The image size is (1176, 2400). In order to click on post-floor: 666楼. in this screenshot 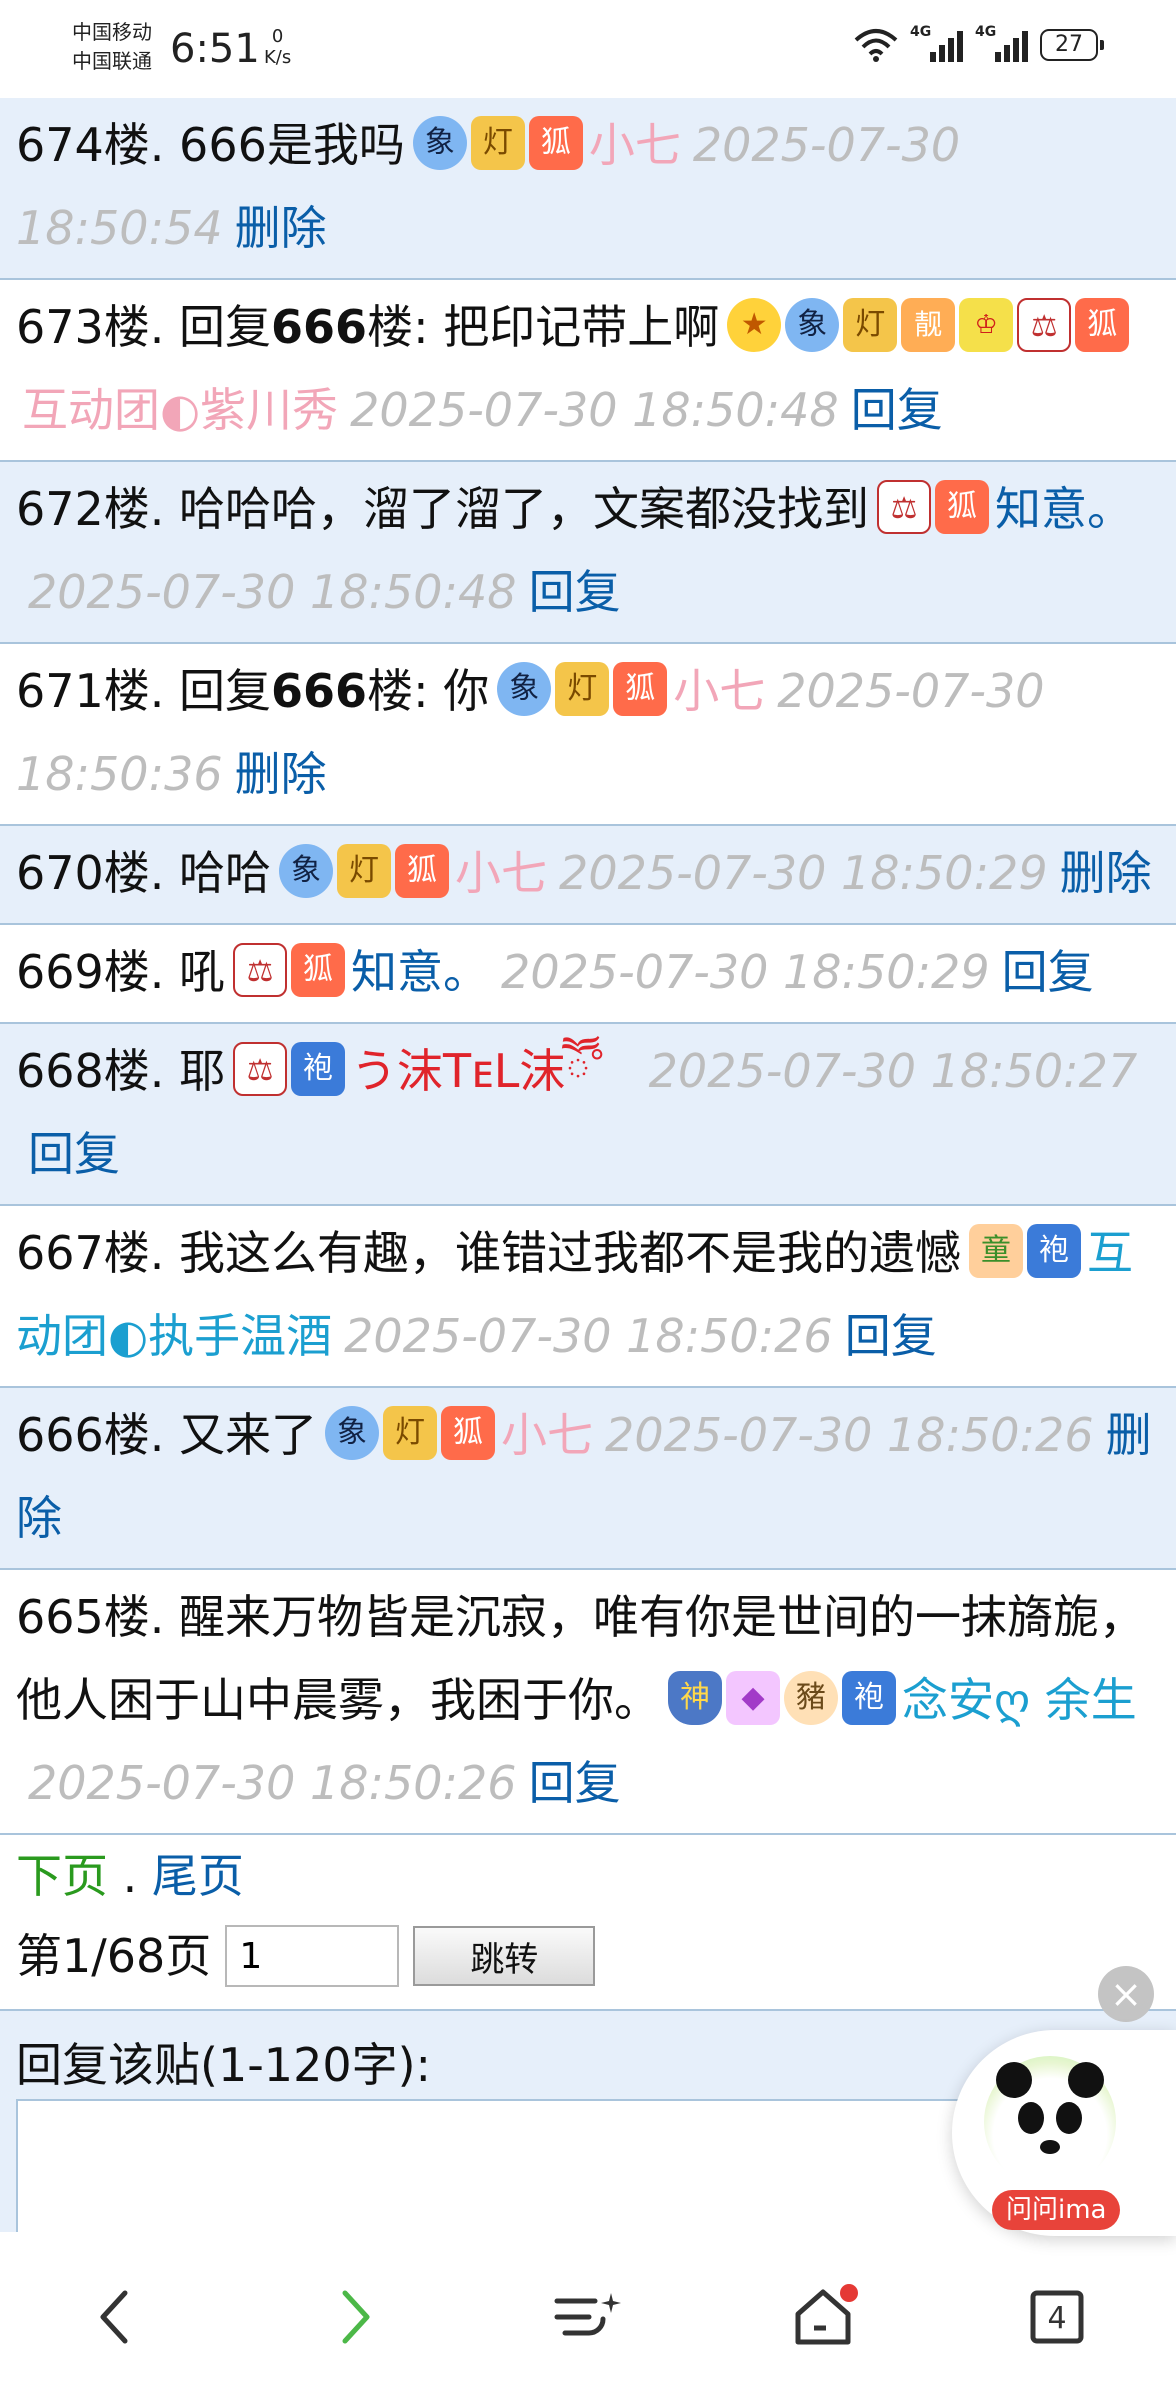, I will do `click(90, 1435)`.